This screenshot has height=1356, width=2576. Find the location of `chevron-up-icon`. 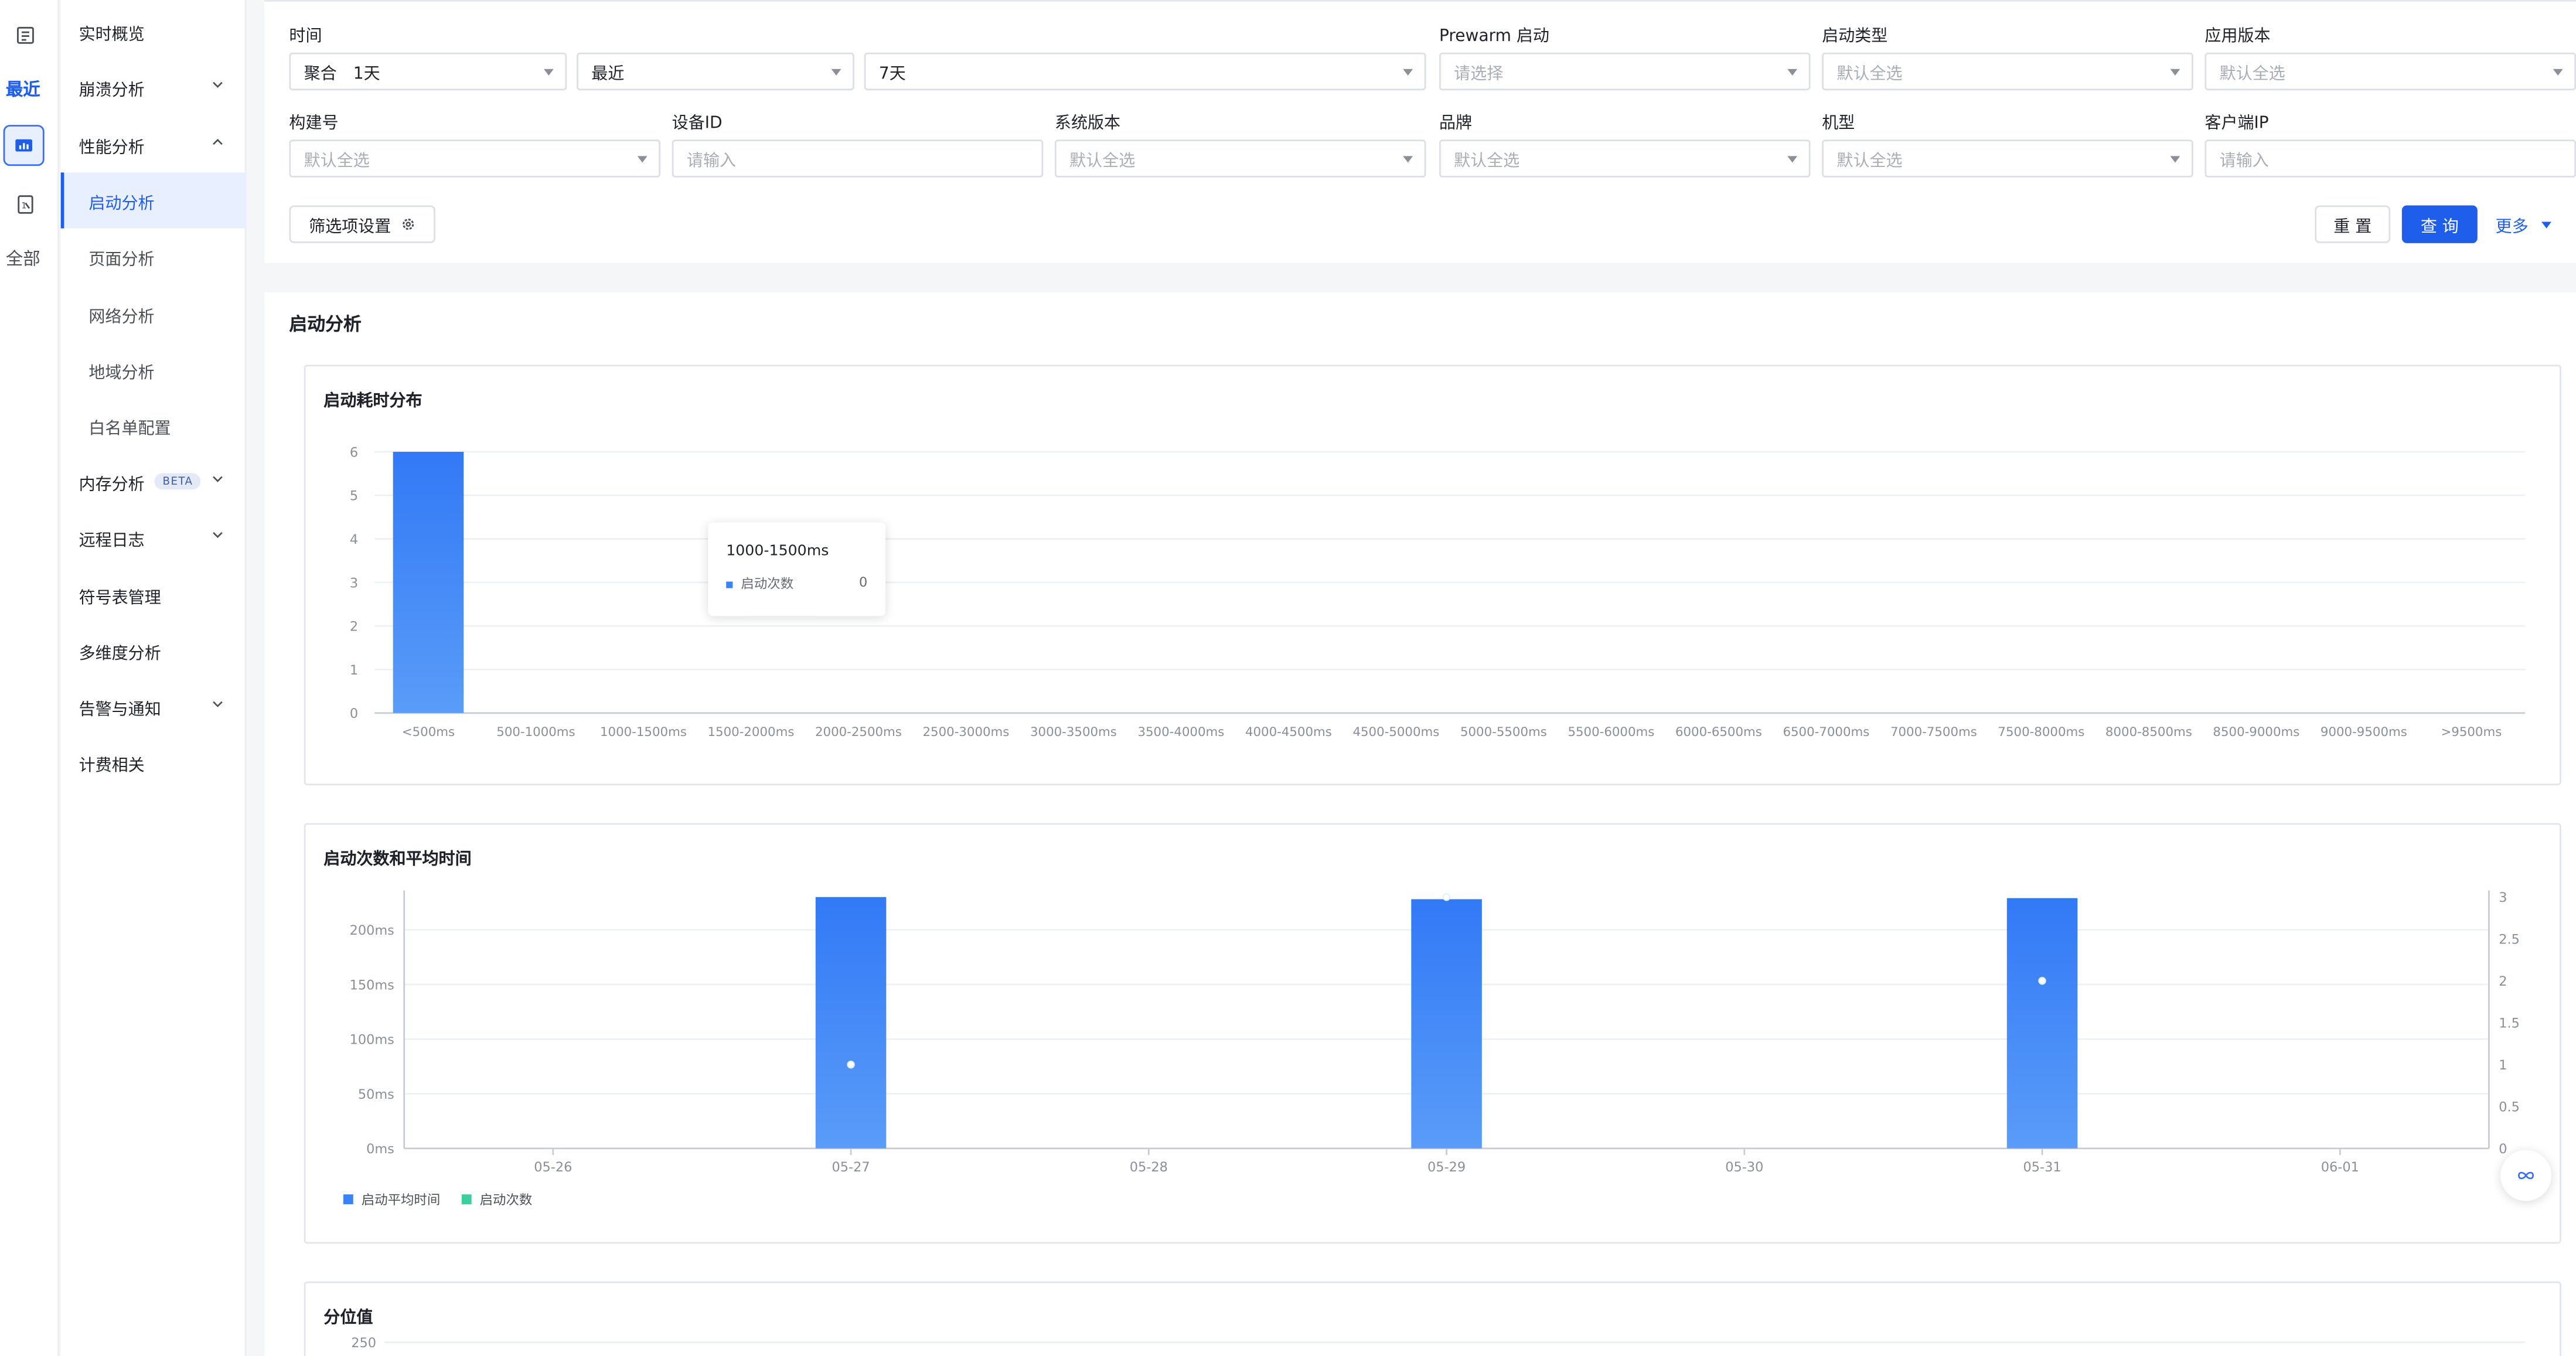

chevron-up-icon is located at coordinates (218, 141).